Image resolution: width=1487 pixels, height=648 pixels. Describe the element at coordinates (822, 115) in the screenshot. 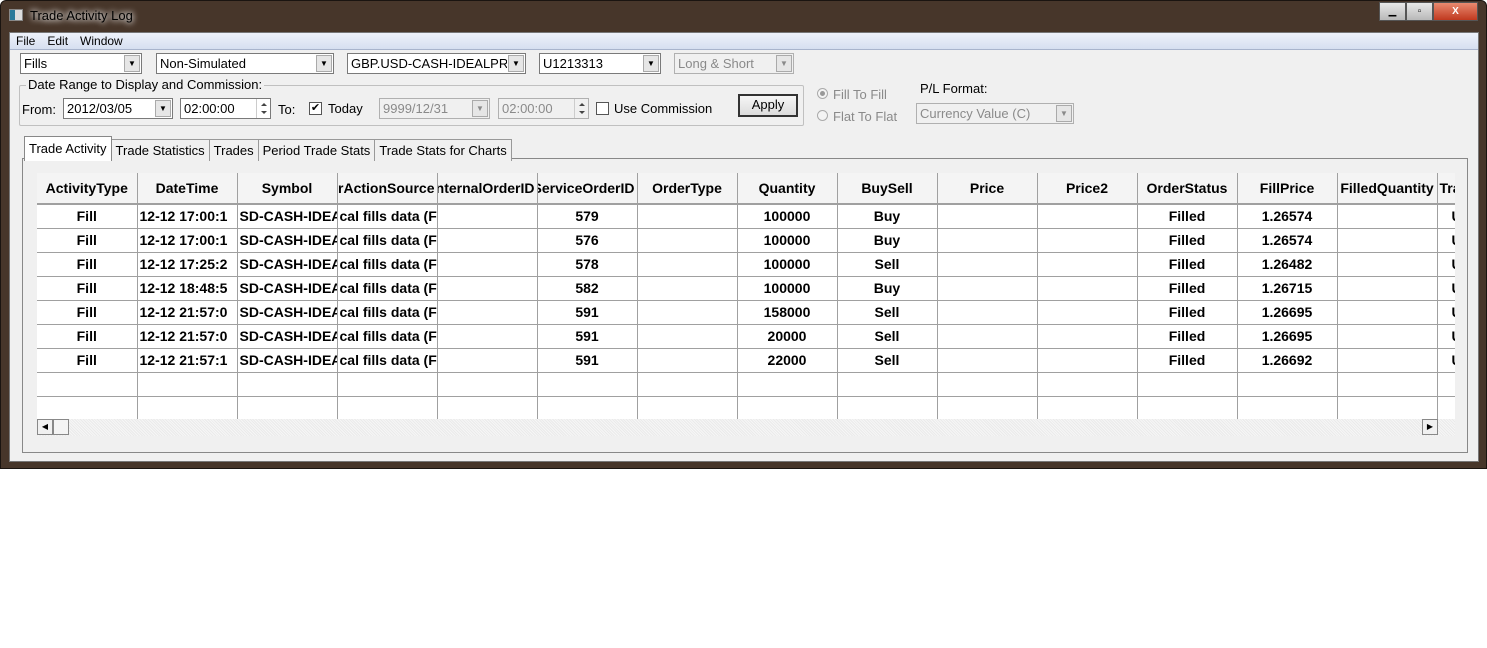

I see `flat-to-flat-radio` at that location.